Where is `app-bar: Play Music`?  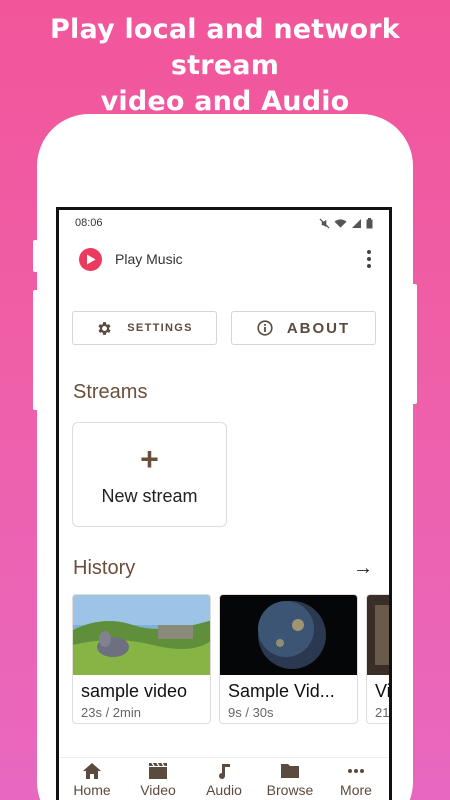 app-bar: Play Music is located at coordinates (224, 259).